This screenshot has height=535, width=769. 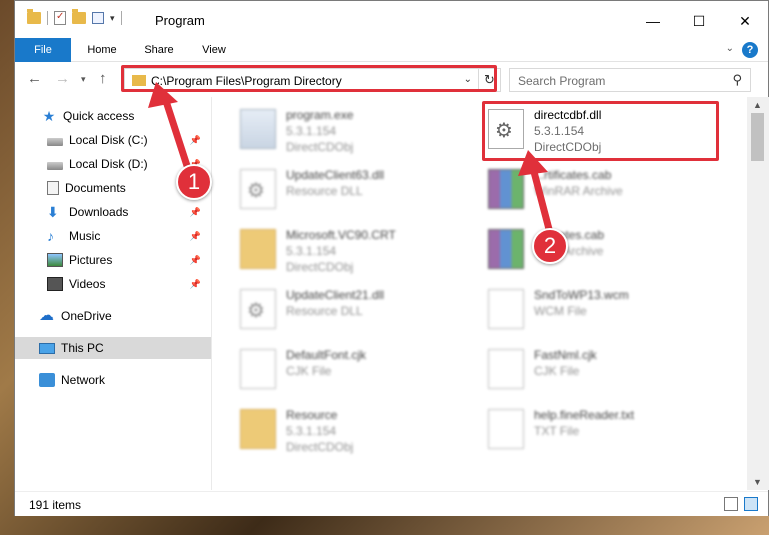 What do you see at coordinates (46, 315) in the screenshot?
I see `onedrive-icon: ☁` at bounding box center [46, 315].